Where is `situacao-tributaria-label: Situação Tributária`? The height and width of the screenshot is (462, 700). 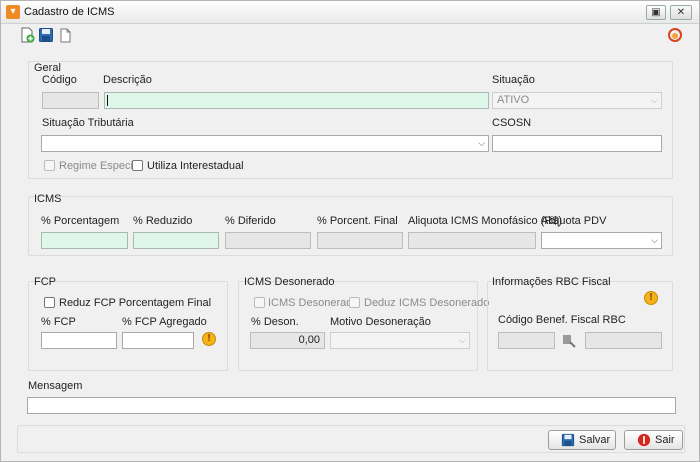
situacao-tributaria-label: Situação Tributária is located at coordinates (88, 123).